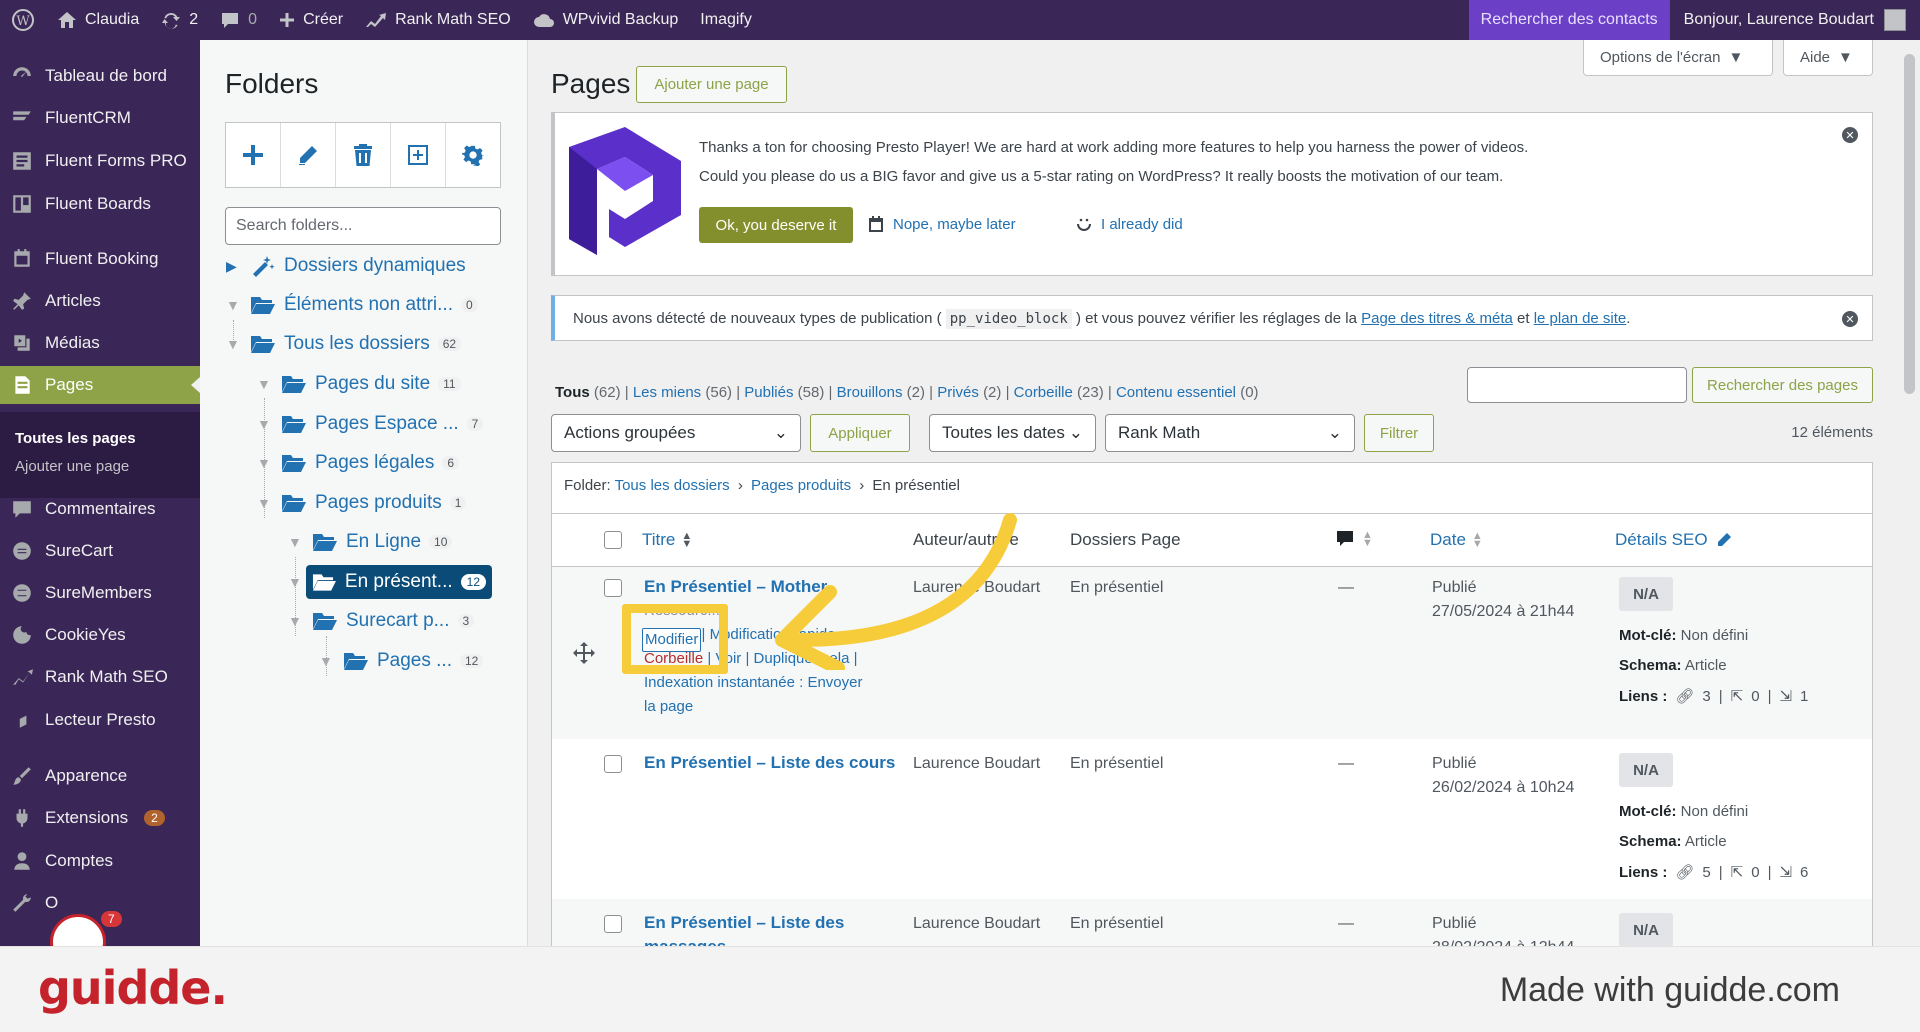 This screenshot has height=1032, width=1920. Describe the element at coordinates (1673, 540) in the screenshot. I see `seo-details-header: Détails SEO` at that location.